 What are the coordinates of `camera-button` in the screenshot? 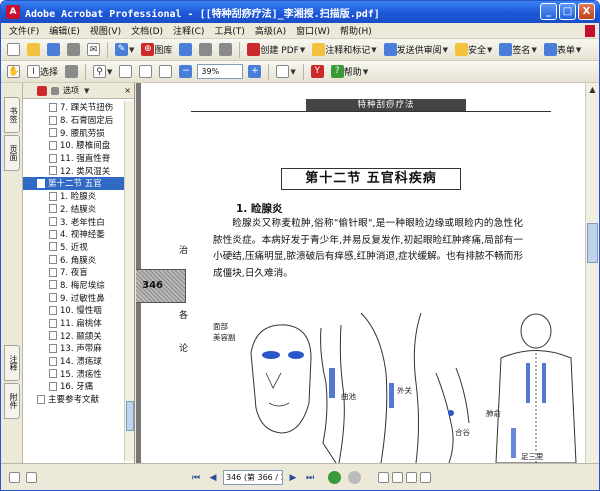 It's located at (205, 49).